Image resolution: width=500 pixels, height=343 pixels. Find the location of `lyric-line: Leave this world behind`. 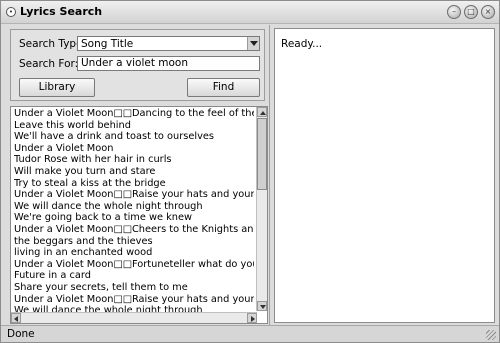

lyric-line: Leave this world behind is located at coordinates (134, 126).